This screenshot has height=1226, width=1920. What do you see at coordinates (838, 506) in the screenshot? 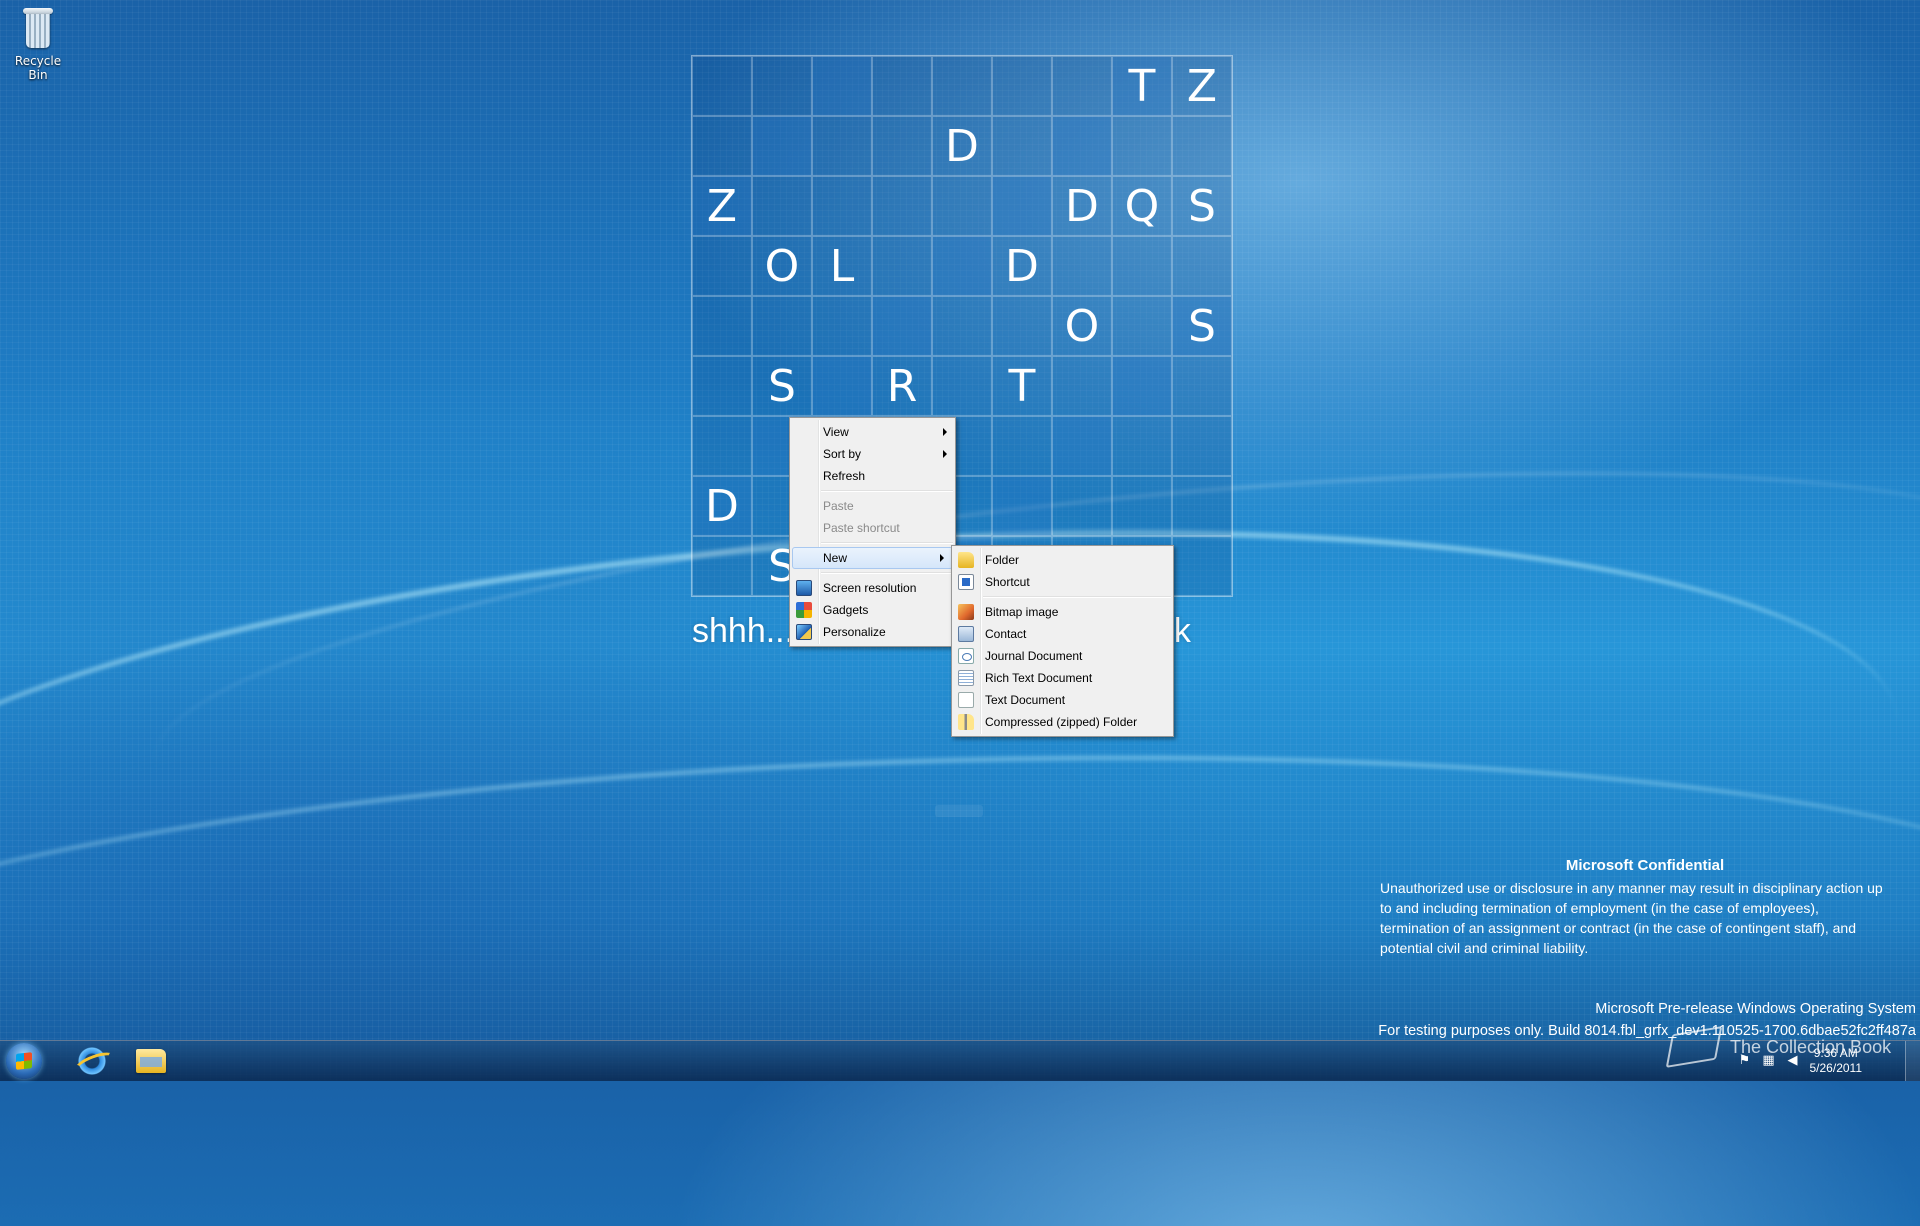
I see `menu-item-label: Paste` at bounding box center [838, 506].